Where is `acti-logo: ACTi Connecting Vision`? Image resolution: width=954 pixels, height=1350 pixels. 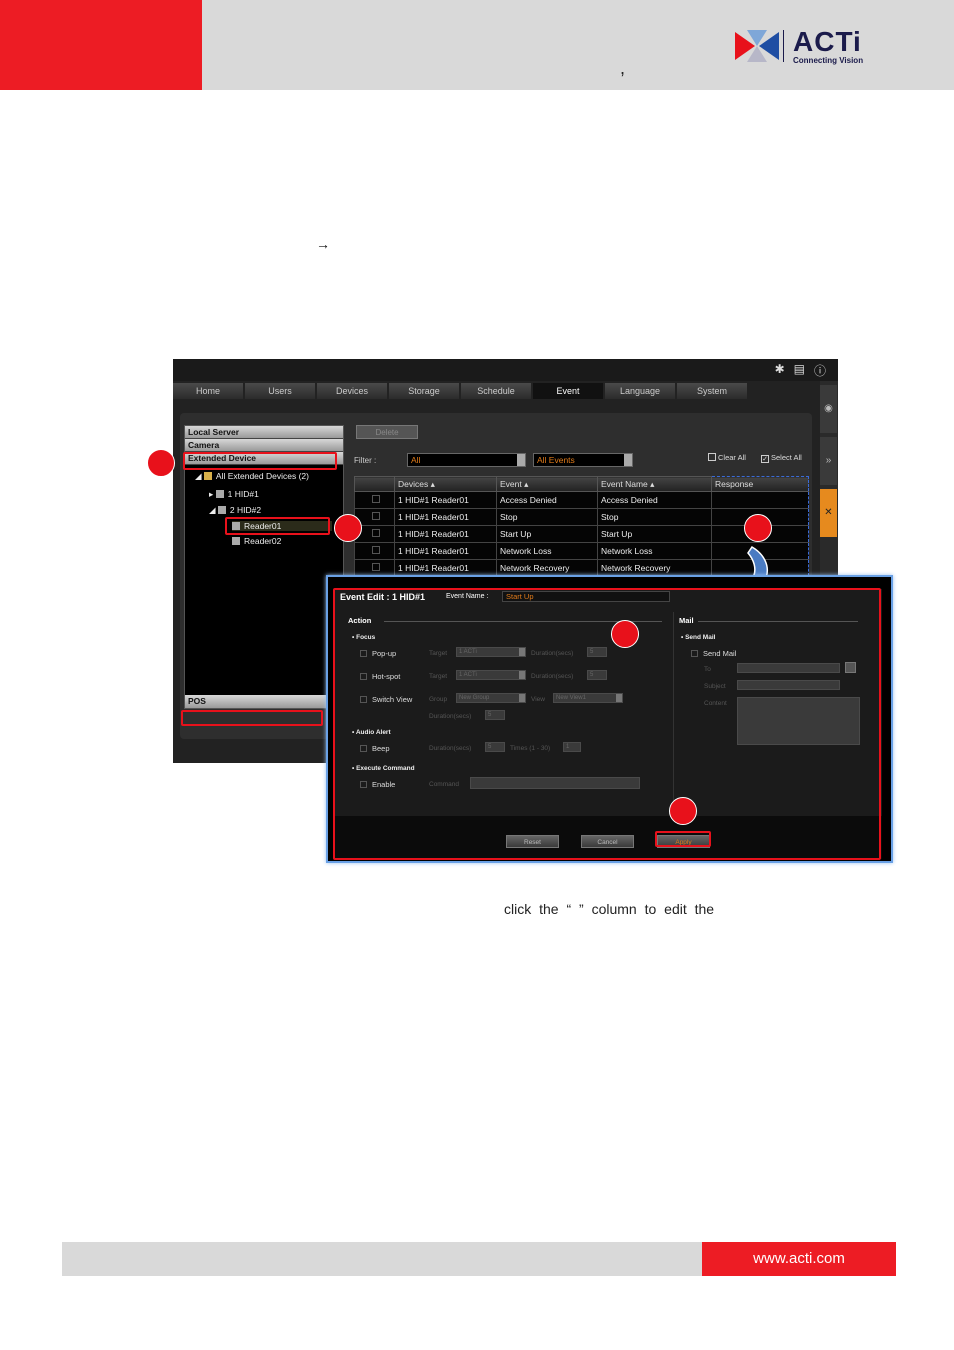
acti-logo: ACTi Connecting Vision is located at coordinates (803, 47).